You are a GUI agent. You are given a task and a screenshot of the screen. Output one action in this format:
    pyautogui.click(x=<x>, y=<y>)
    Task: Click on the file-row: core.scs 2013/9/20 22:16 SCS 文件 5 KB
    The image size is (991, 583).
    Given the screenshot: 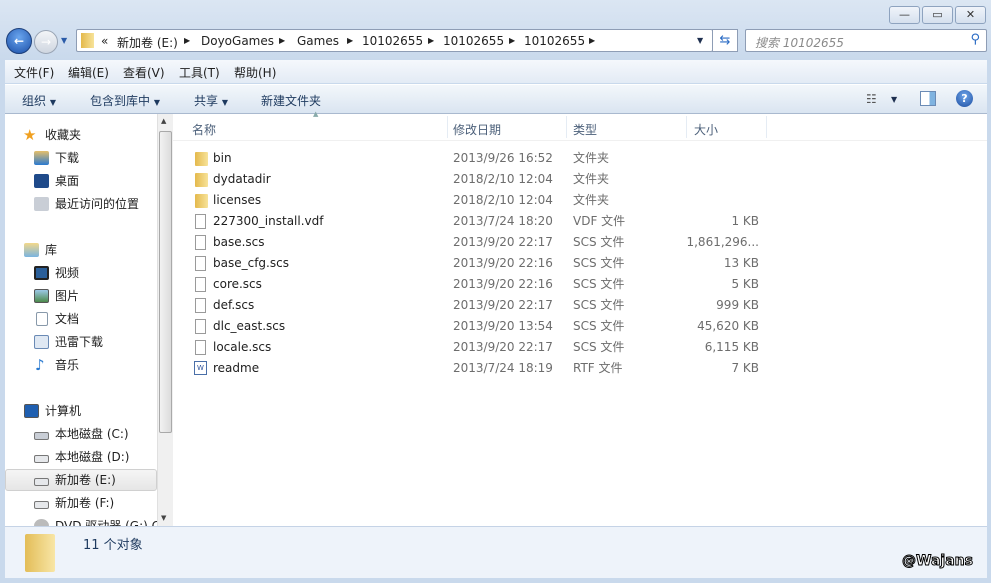 What is the action you would take?
    pyautogui.click(x=580, y=284)
    